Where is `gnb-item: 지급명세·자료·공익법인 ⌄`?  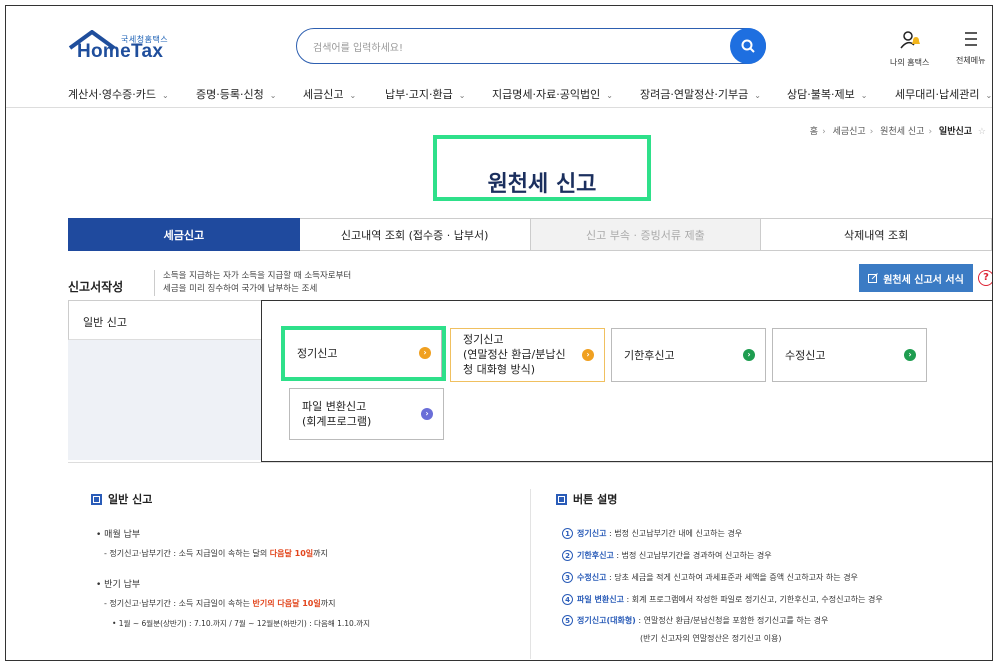
gnb-item: 지급명세·자료·공익법인 ⌄ is located at coordinates (552, 94).